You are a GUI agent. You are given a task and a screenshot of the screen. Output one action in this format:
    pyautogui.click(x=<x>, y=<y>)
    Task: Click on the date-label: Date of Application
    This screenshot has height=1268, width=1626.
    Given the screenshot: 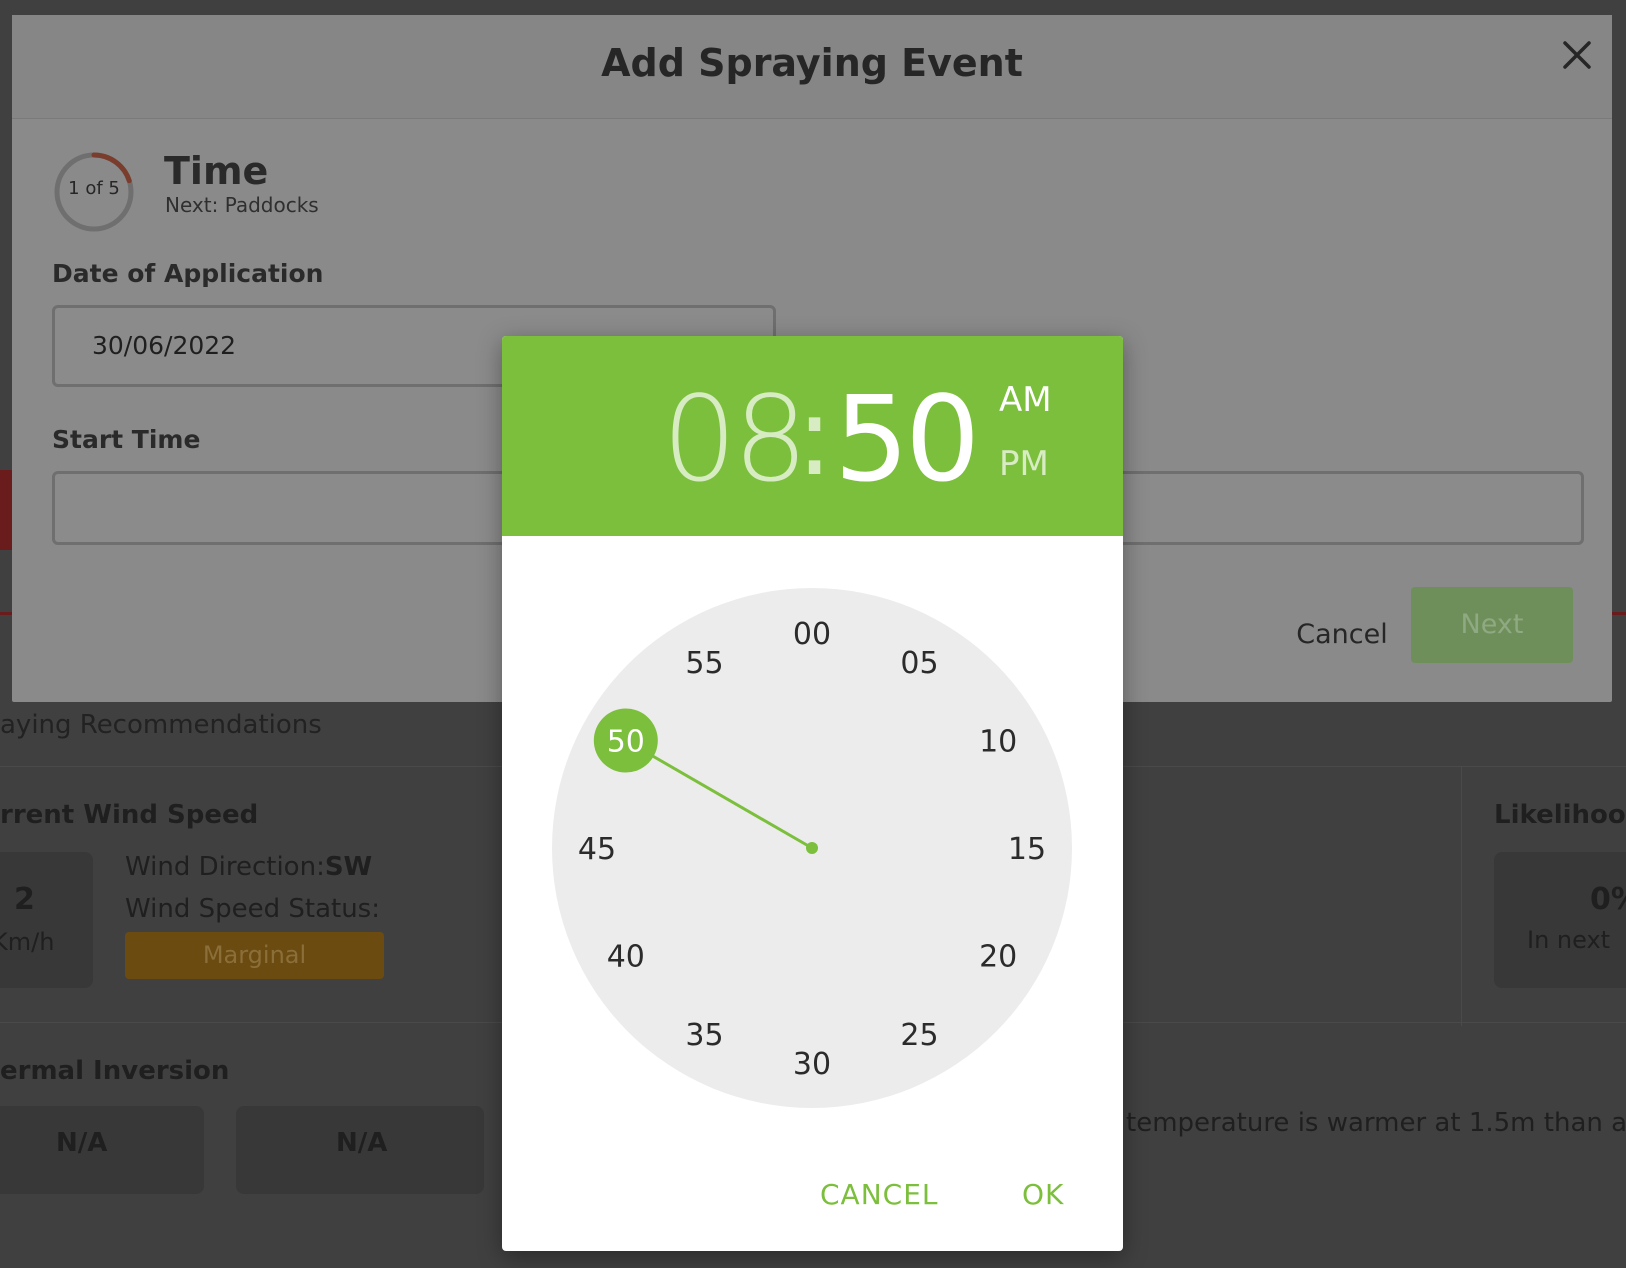 What is the action you would take?
    pyautogui.click(x=188, y=273)
    